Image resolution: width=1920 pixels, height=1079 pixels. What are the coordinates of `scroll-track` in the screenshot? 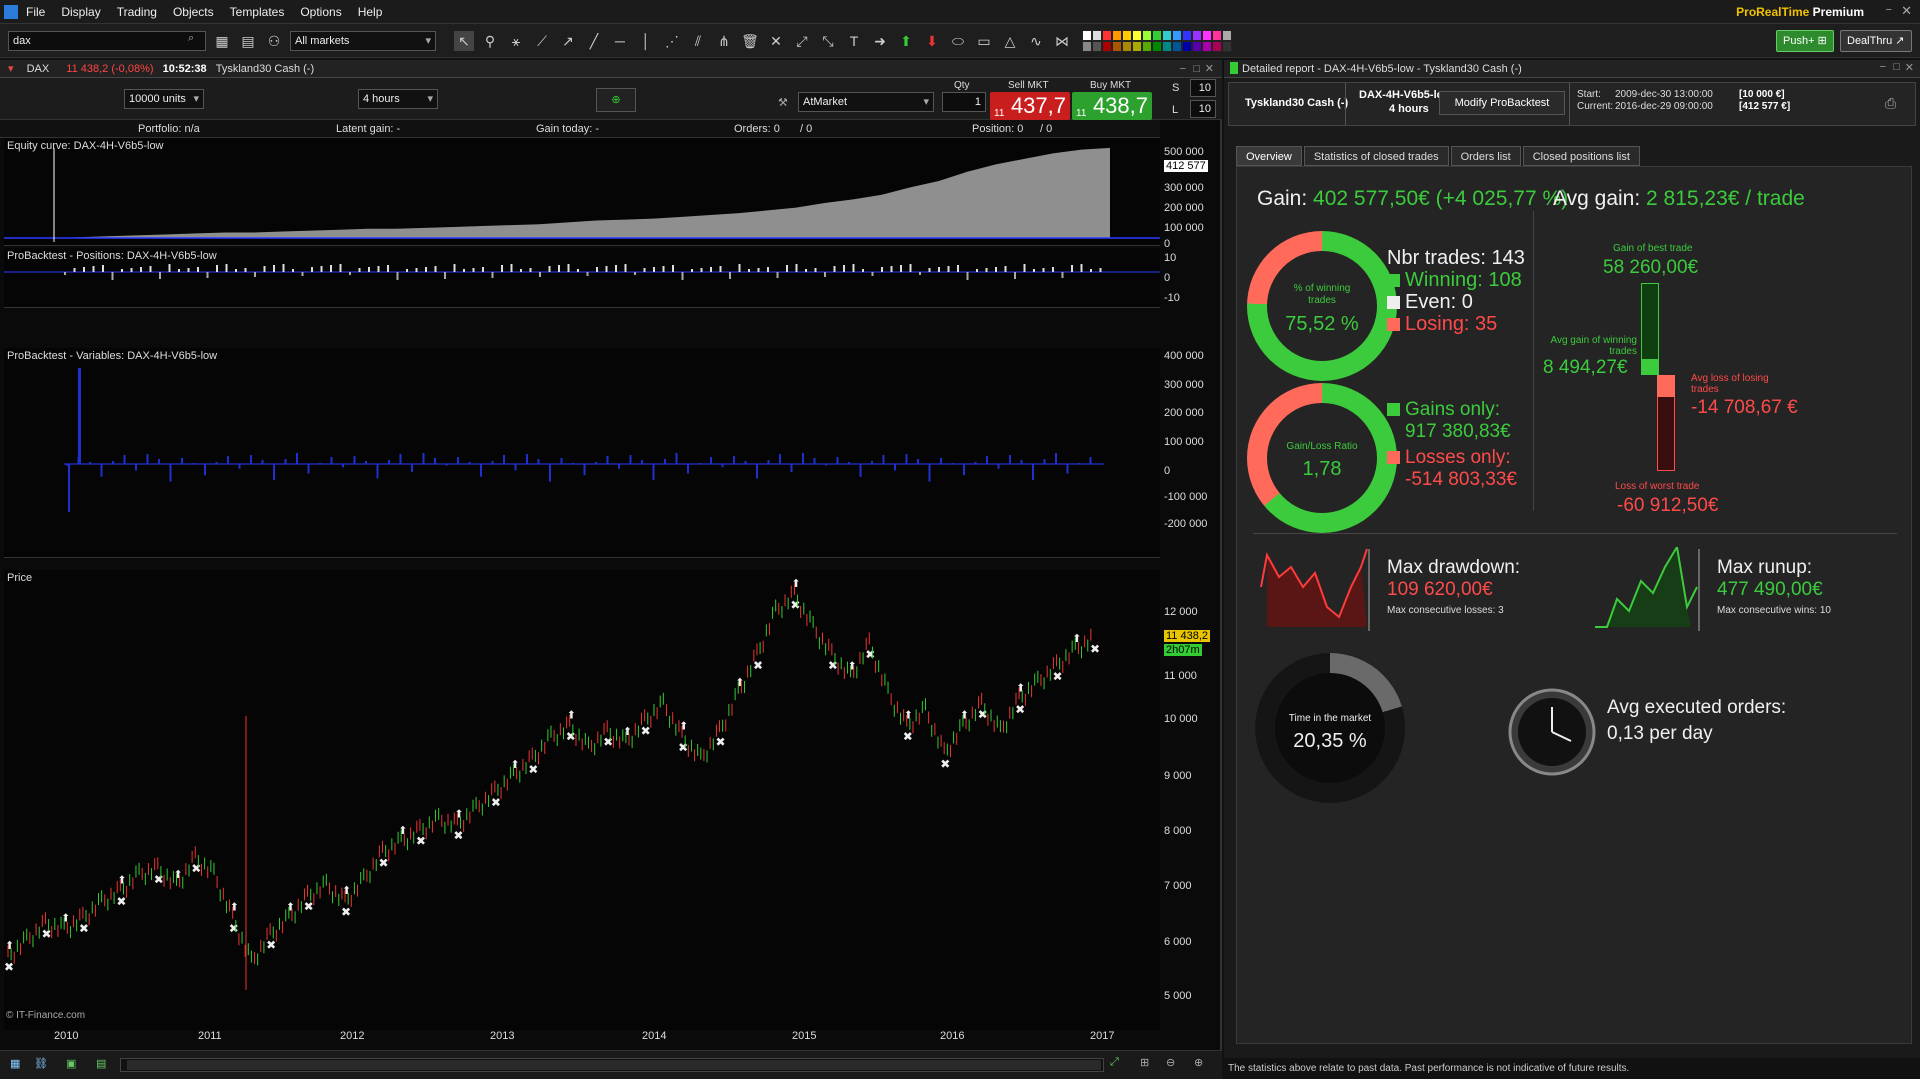 It's located at (612, 1065).